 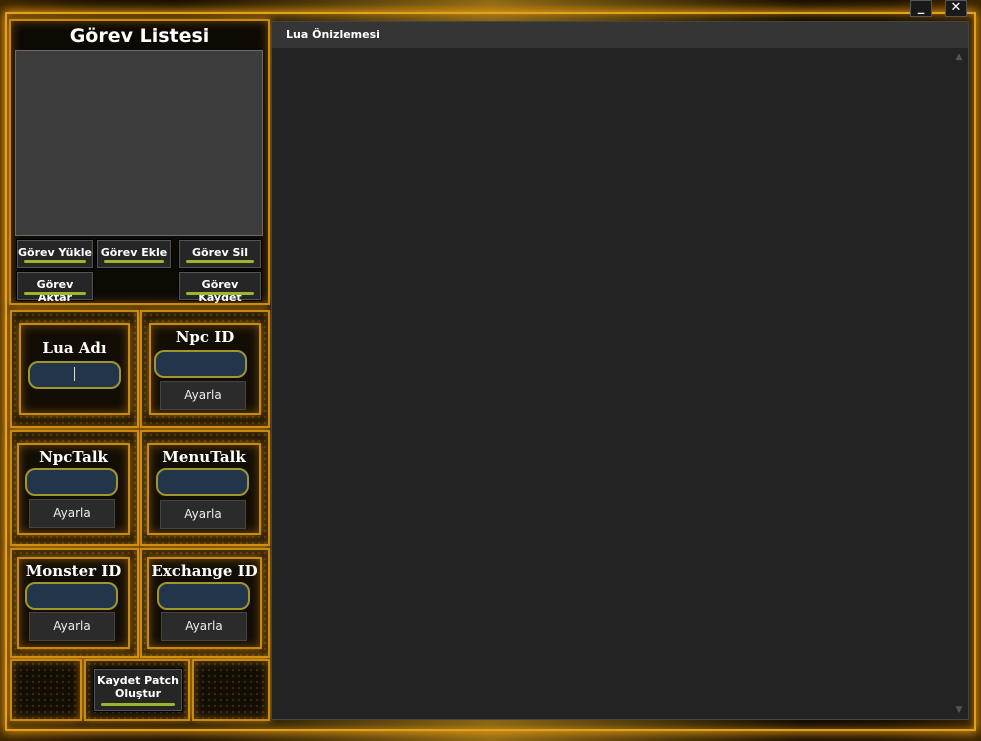 I want to click on monster-id-input, so click(x=71, y=596).